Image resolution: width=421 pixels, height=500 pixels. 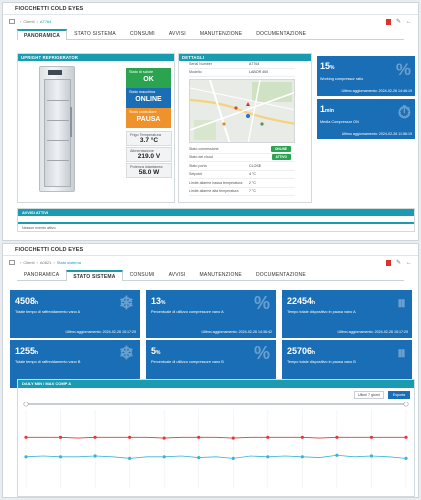 What do you see at coordinates (242, 64) in the screenshot?
I see `detail-row: Serial Number A7764` at bounding box center [242, 64].